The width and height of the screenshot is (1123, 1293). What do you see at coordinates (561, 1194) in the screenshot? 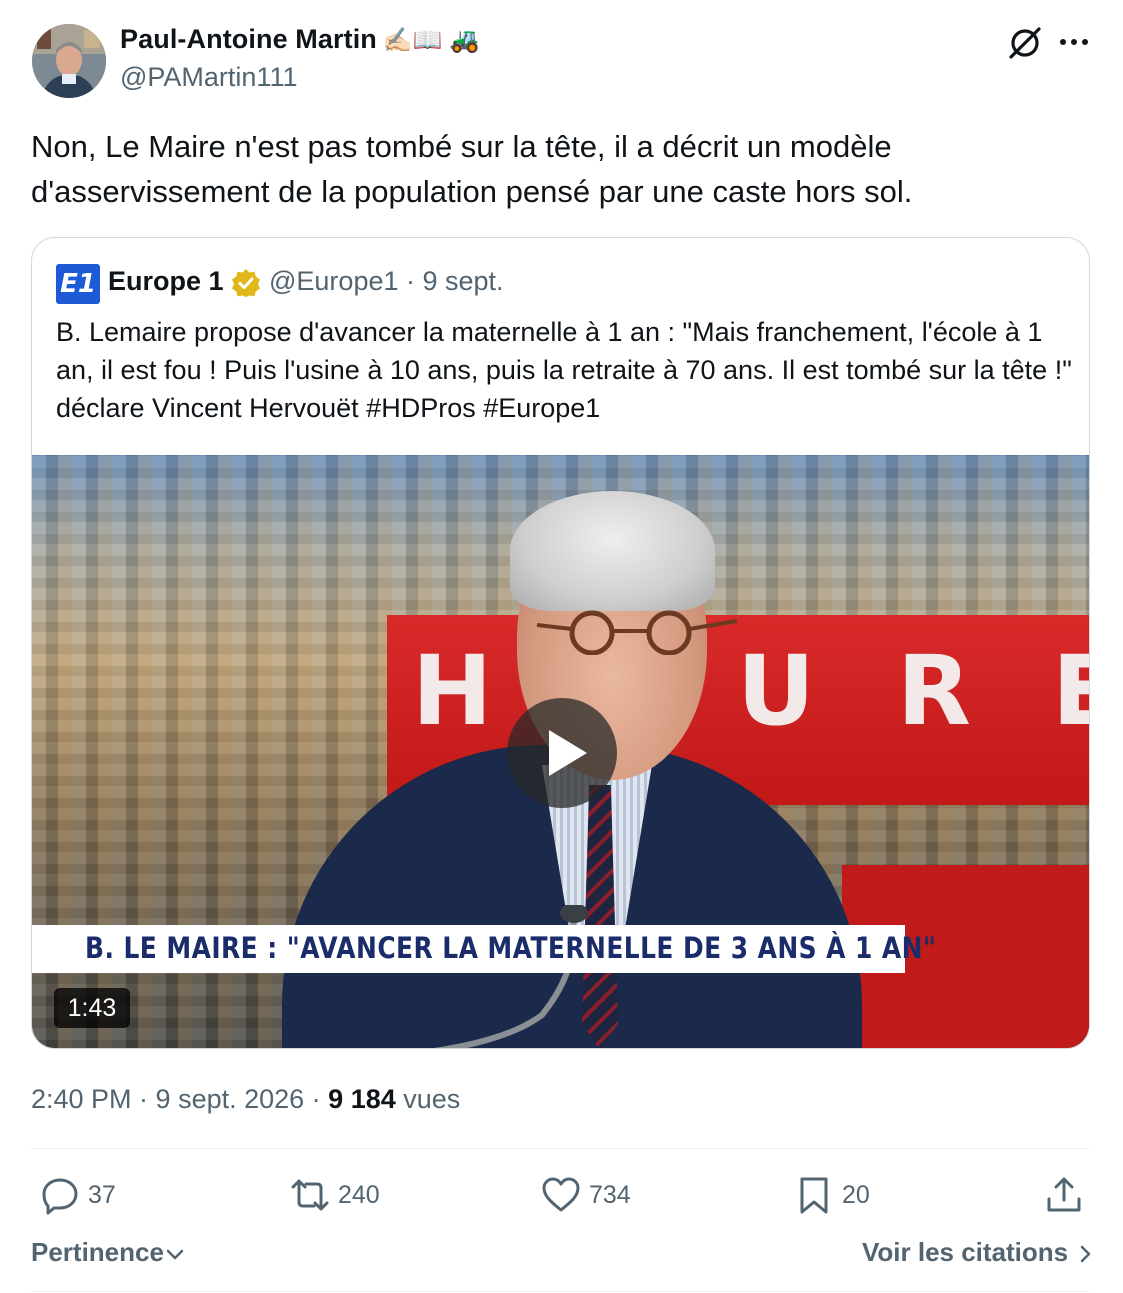
I see `heart-icon` at bounding box center [561, 1194].